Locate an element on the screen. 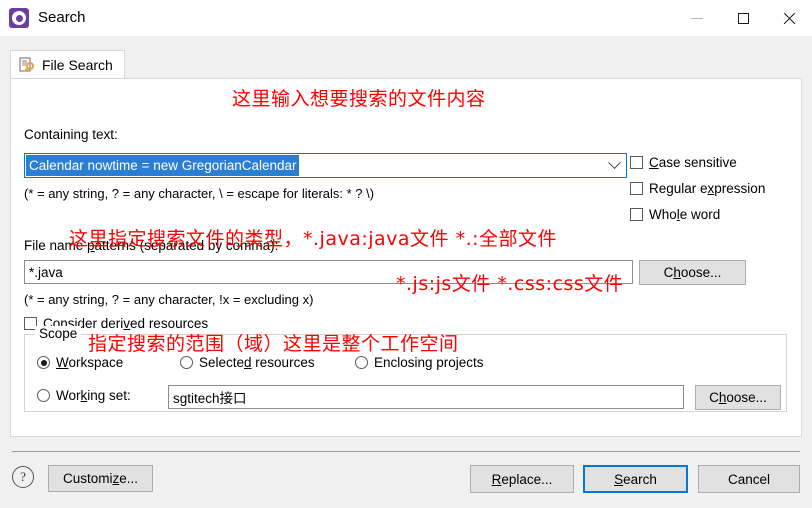 This screenshot has width=812, height=508. containing-text-label: Containing text: is located at coordinates (71, 134).